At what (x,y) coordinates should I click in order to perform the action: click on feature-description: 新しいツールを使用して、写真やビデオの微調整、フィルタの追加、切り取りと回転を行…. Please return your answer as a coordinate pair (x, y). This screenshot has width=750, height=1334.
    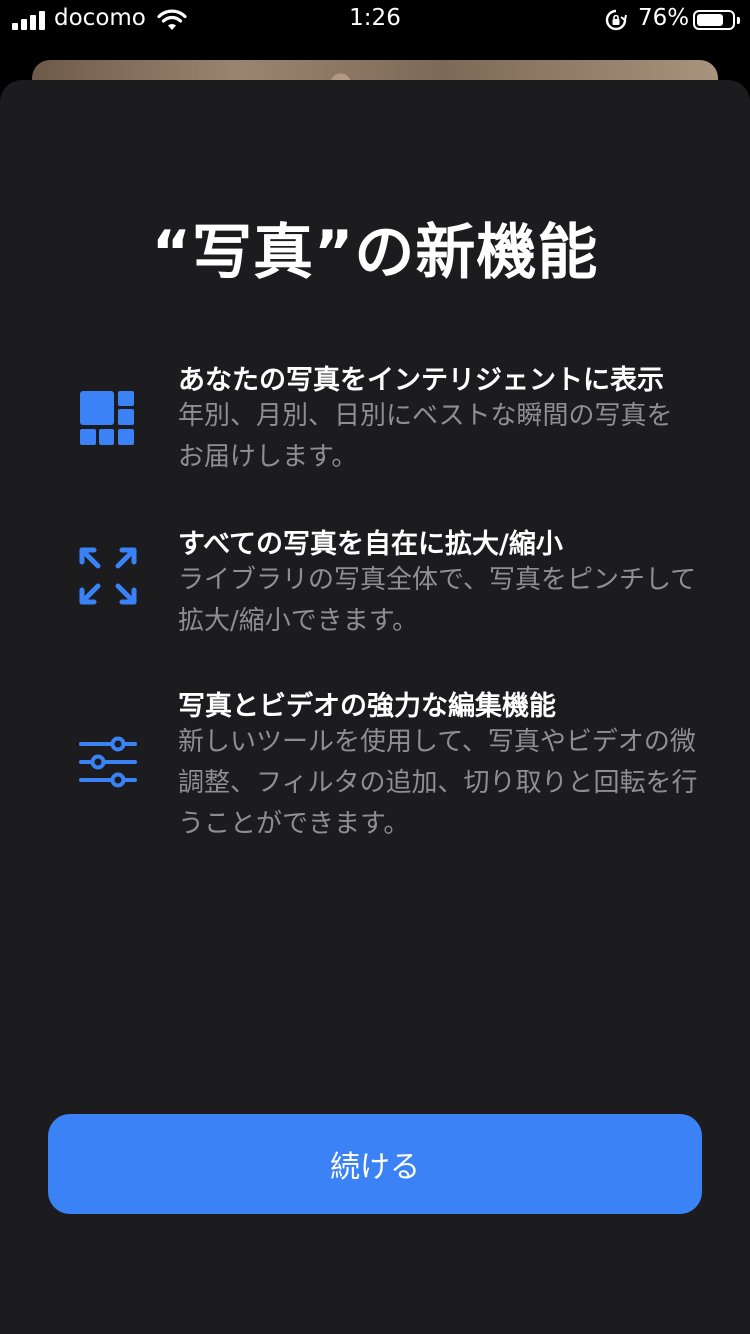
    Looking at the image, I should click on (438, 783).